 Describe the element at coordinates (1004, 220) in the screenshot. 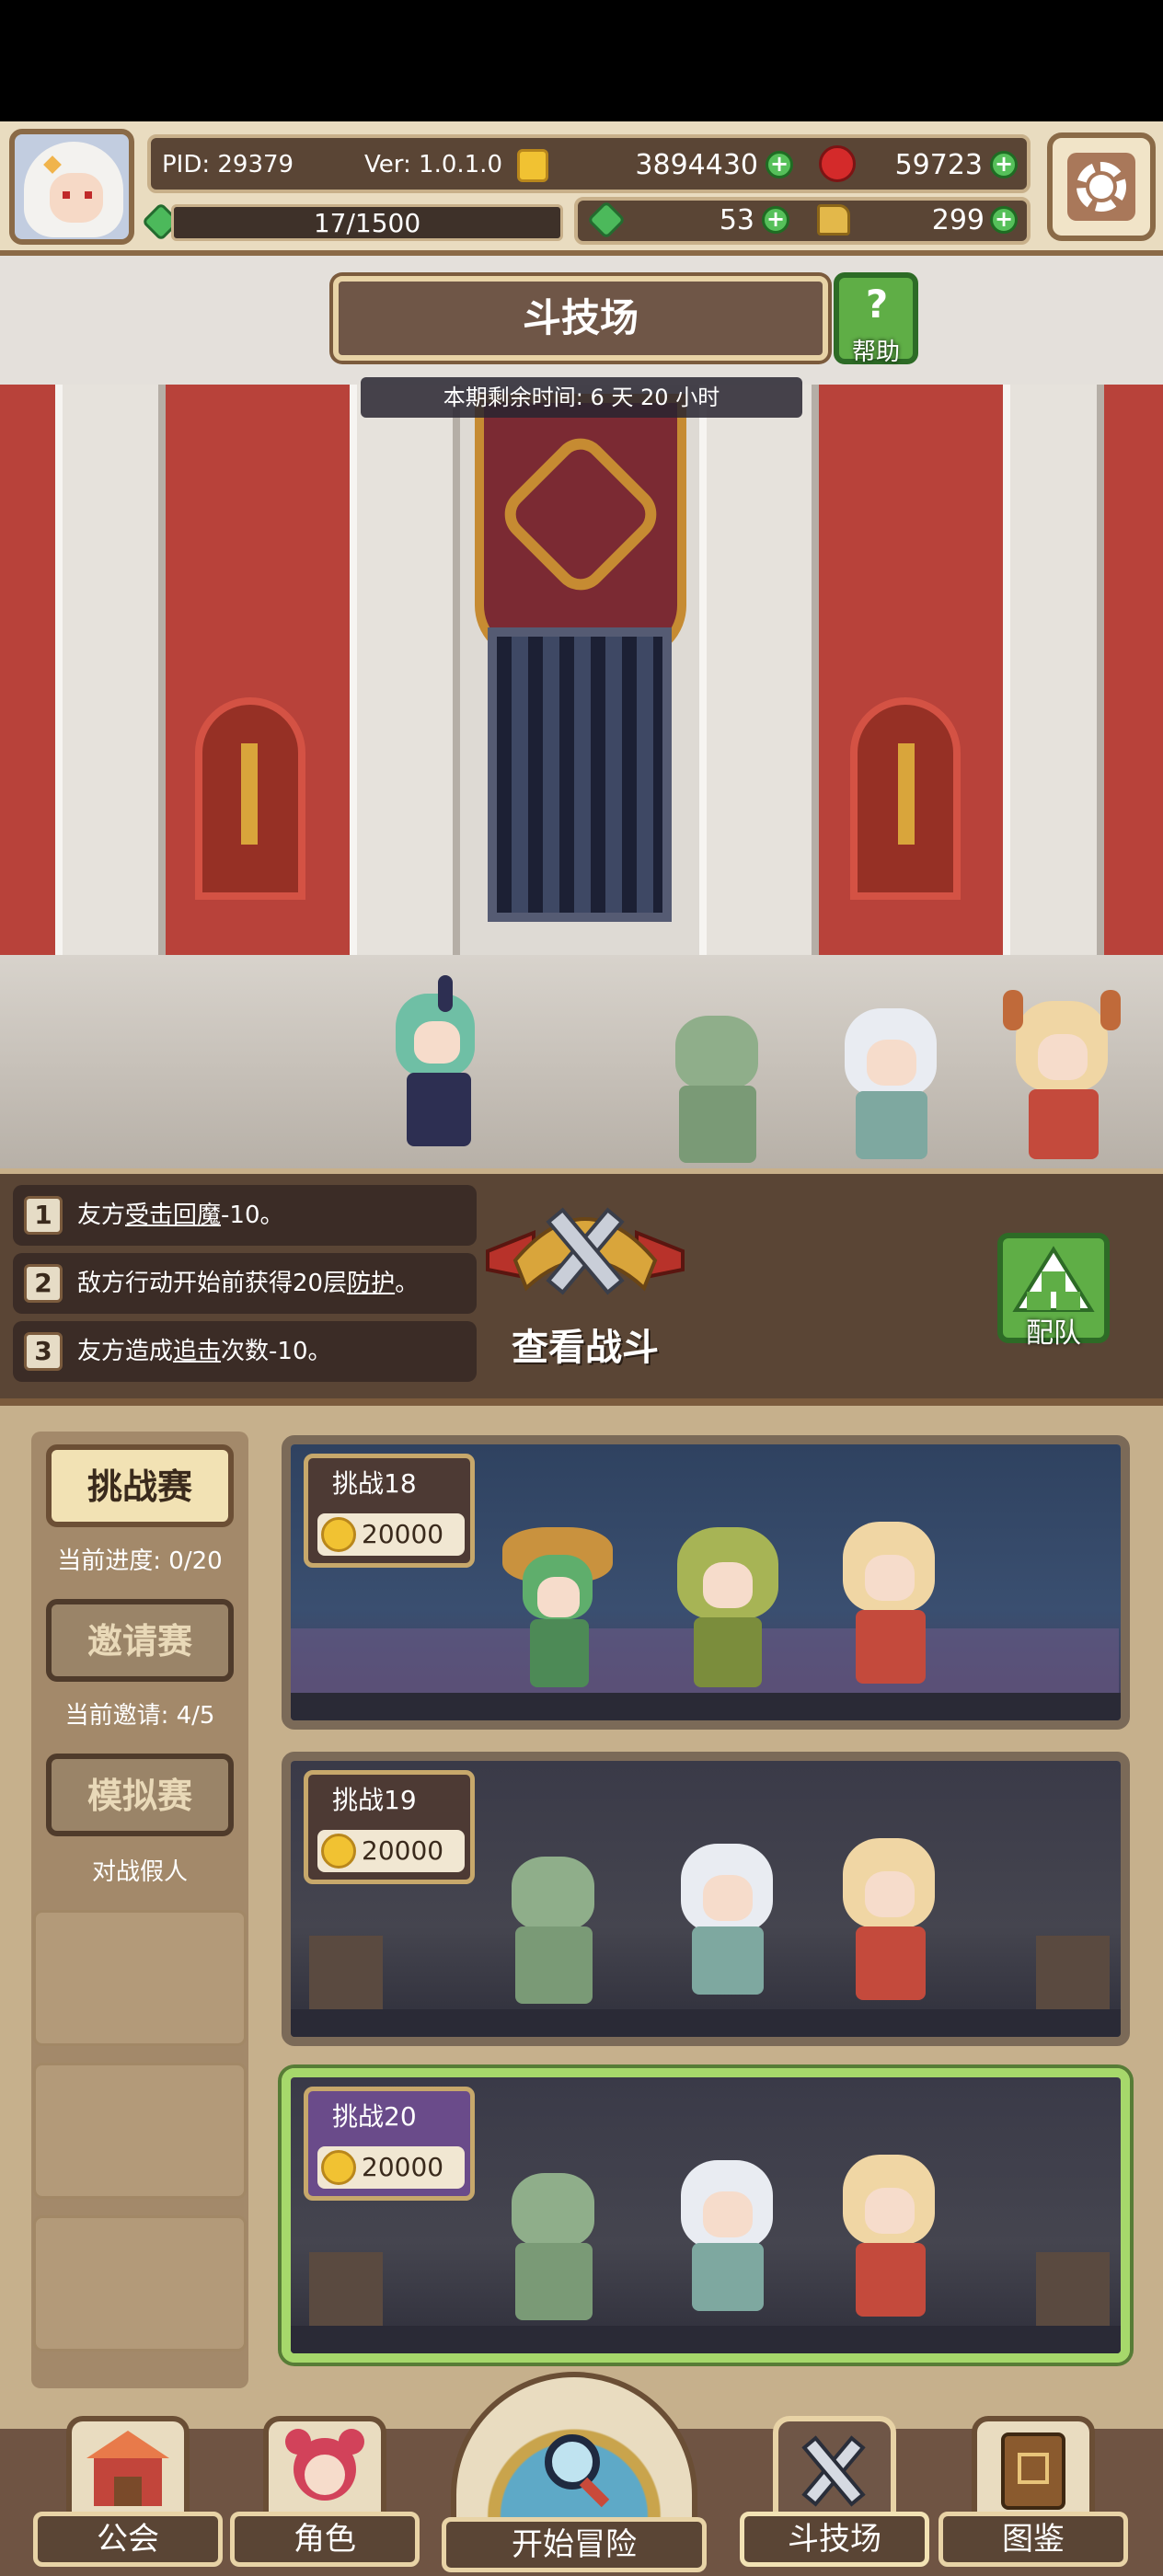

I see `add-boots-button: +` at that location.